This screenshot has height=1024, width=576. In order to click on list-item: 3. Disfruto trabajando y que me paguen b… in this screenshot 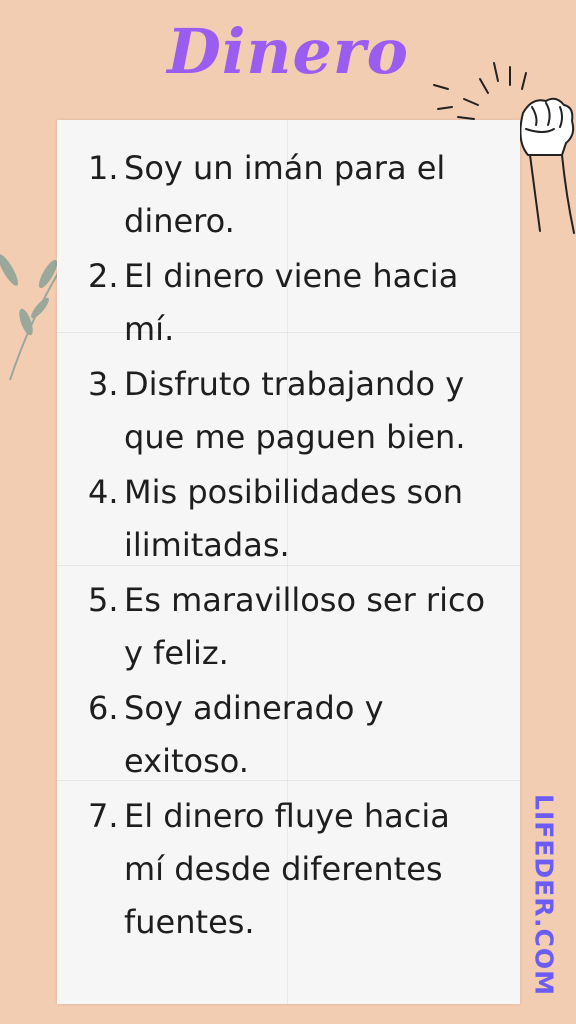, I will do `click(293, 411)`.